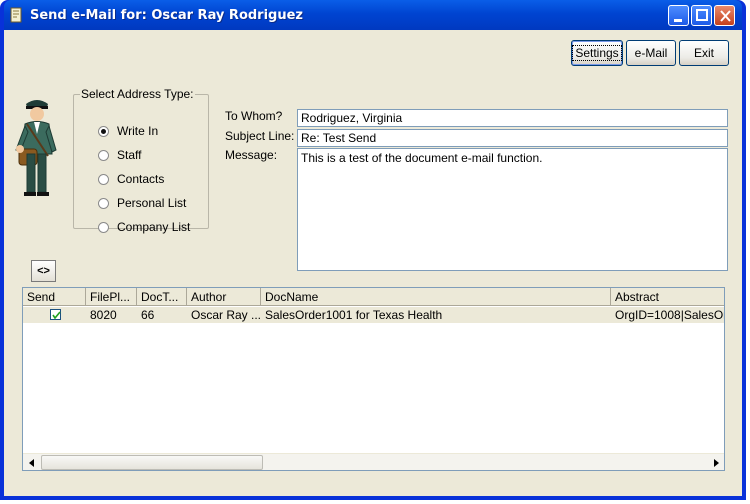 The height and width of the screenshot is (504, 750). I want to click on toggle-button: <>, so click(43, 271).